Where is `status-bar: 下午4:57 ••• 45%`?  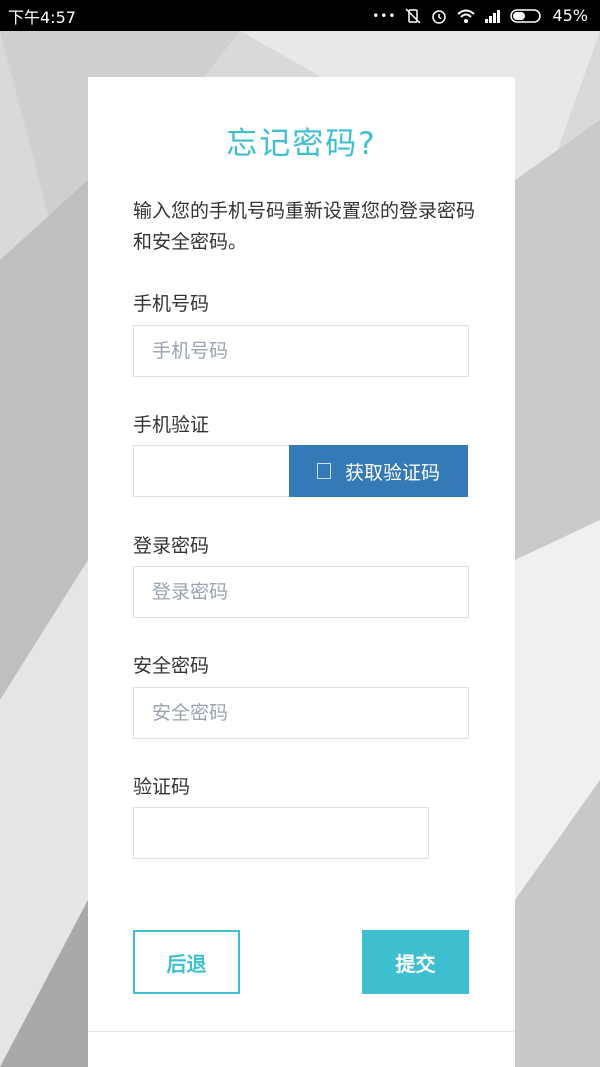
status-bar: 下午4:57 ••• 45% is located at coordinates (300, 15).